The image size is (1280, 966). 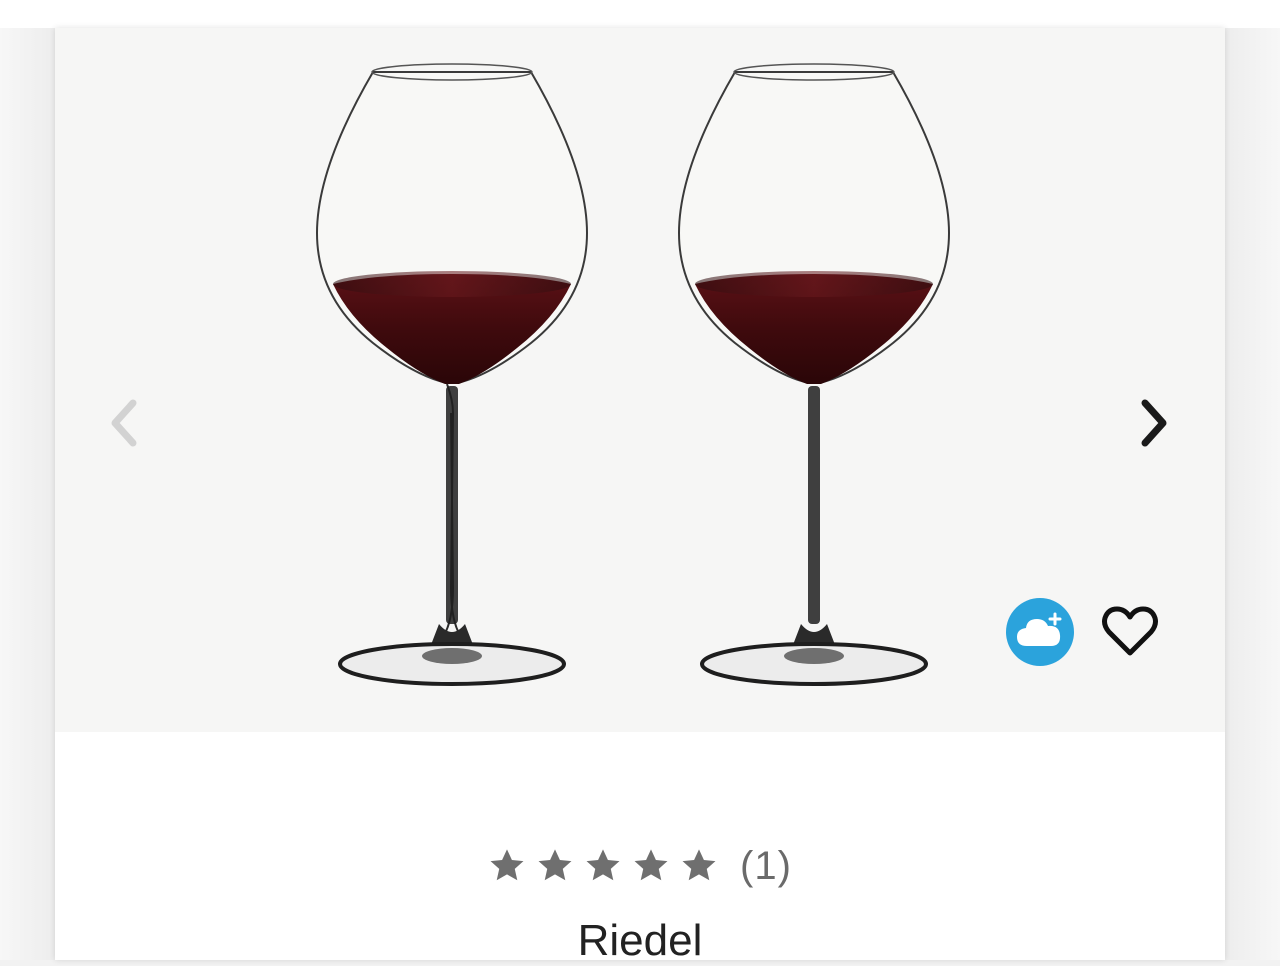 I want to click on wine-glass-left, so click(x=452, y=374).